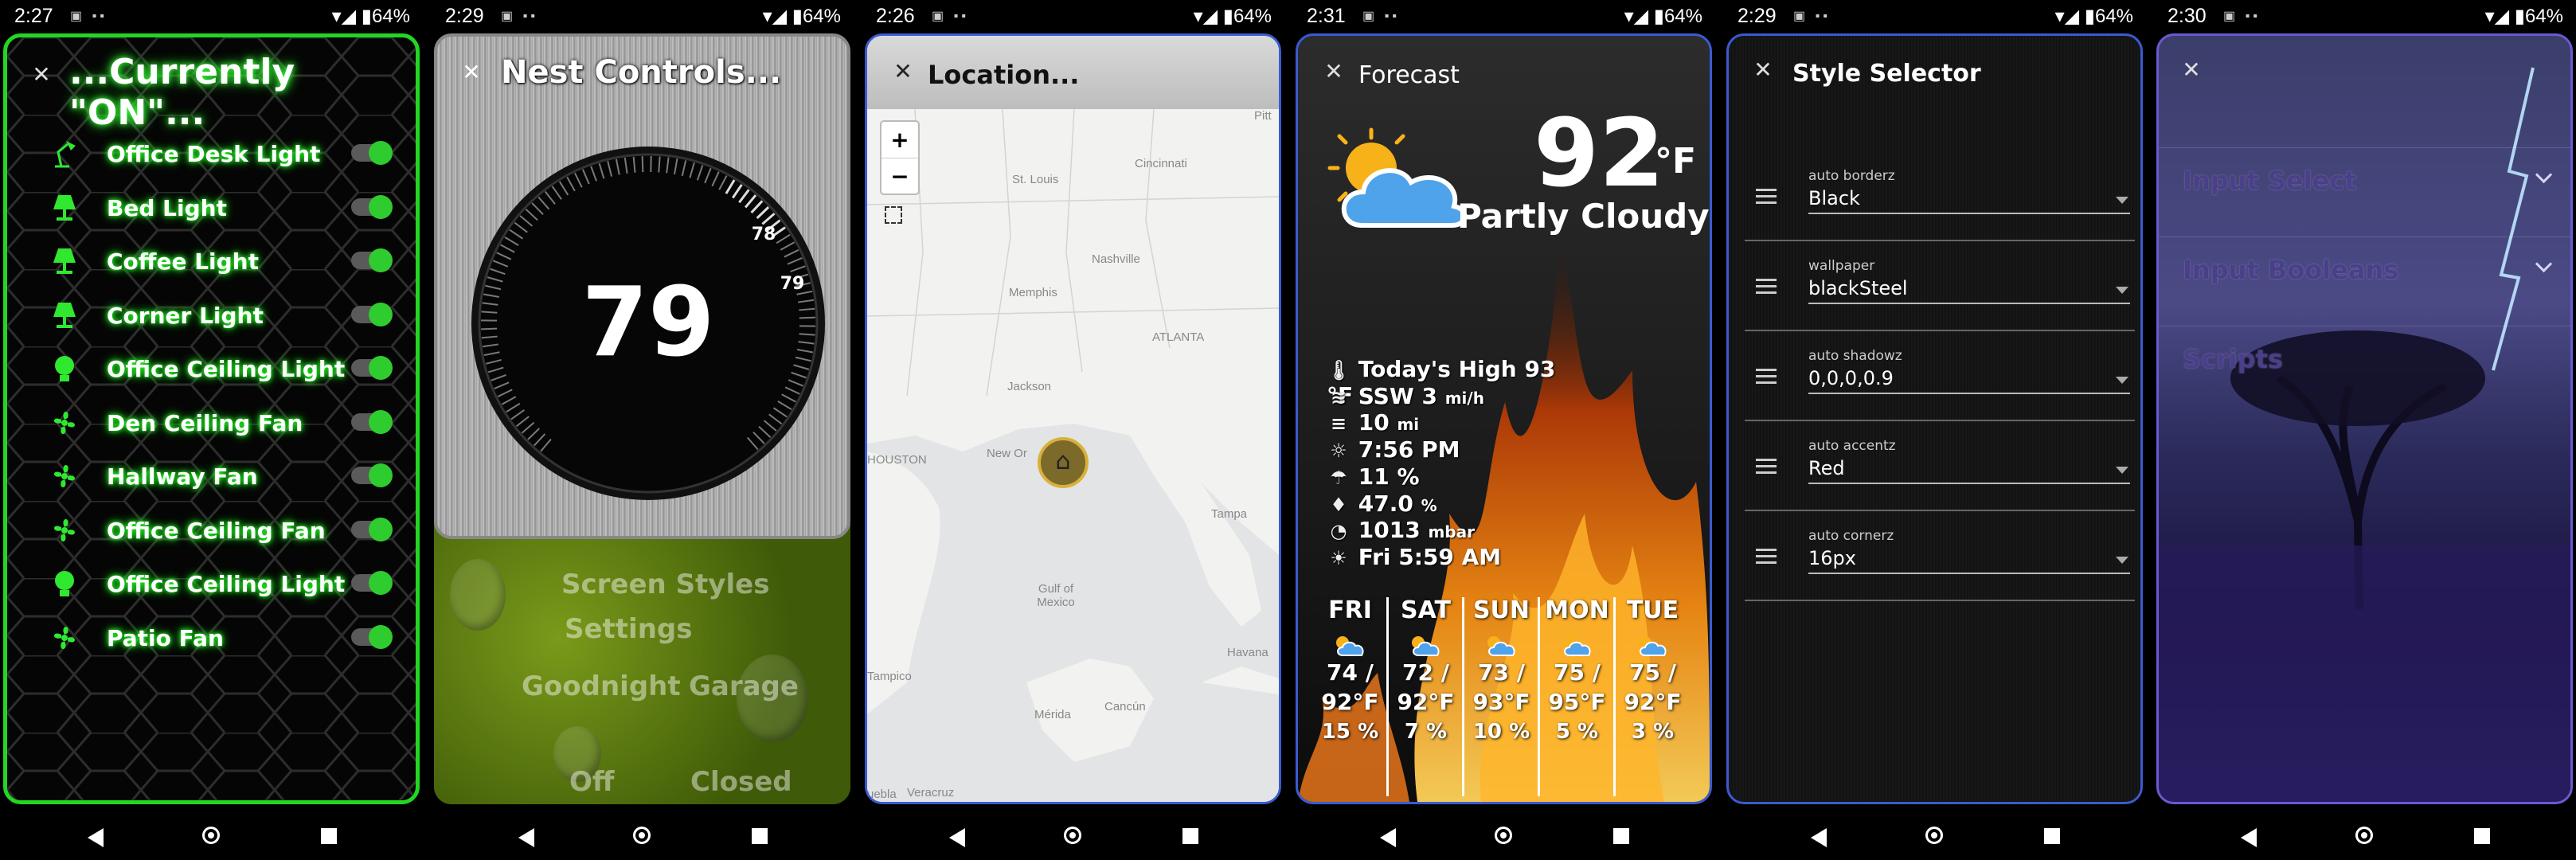 Image resolution: width=2576 pixels, height=860 pixels. Describe the element at coordinates (744, 686) in the screenshot. I see `bg-label-garage: Garage` at that location.